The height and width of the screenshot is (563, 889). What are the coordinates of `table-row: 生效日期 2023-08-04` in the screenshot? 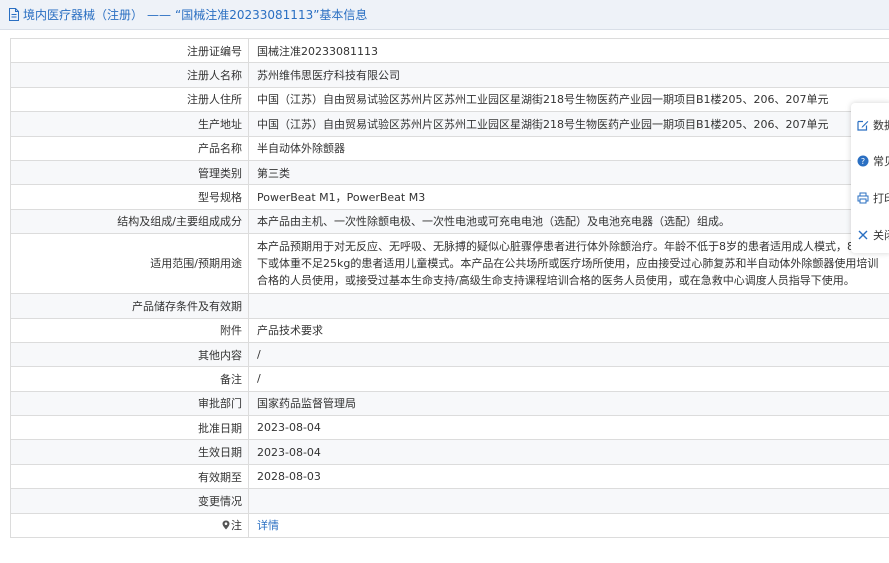 It's located at (449, 452).